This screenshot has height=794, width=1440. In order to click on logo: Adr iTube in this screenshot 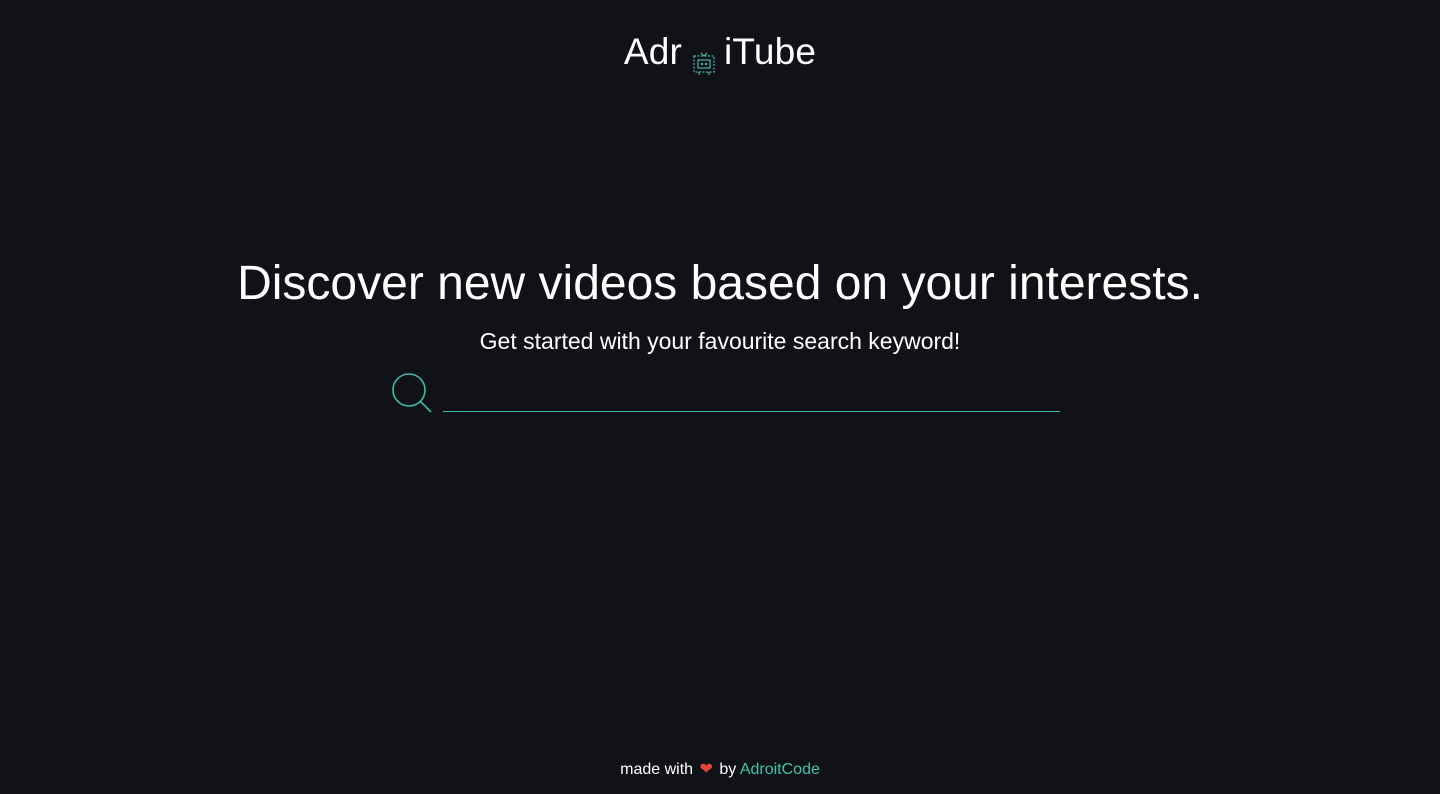, I will do `click(720, 52)`.